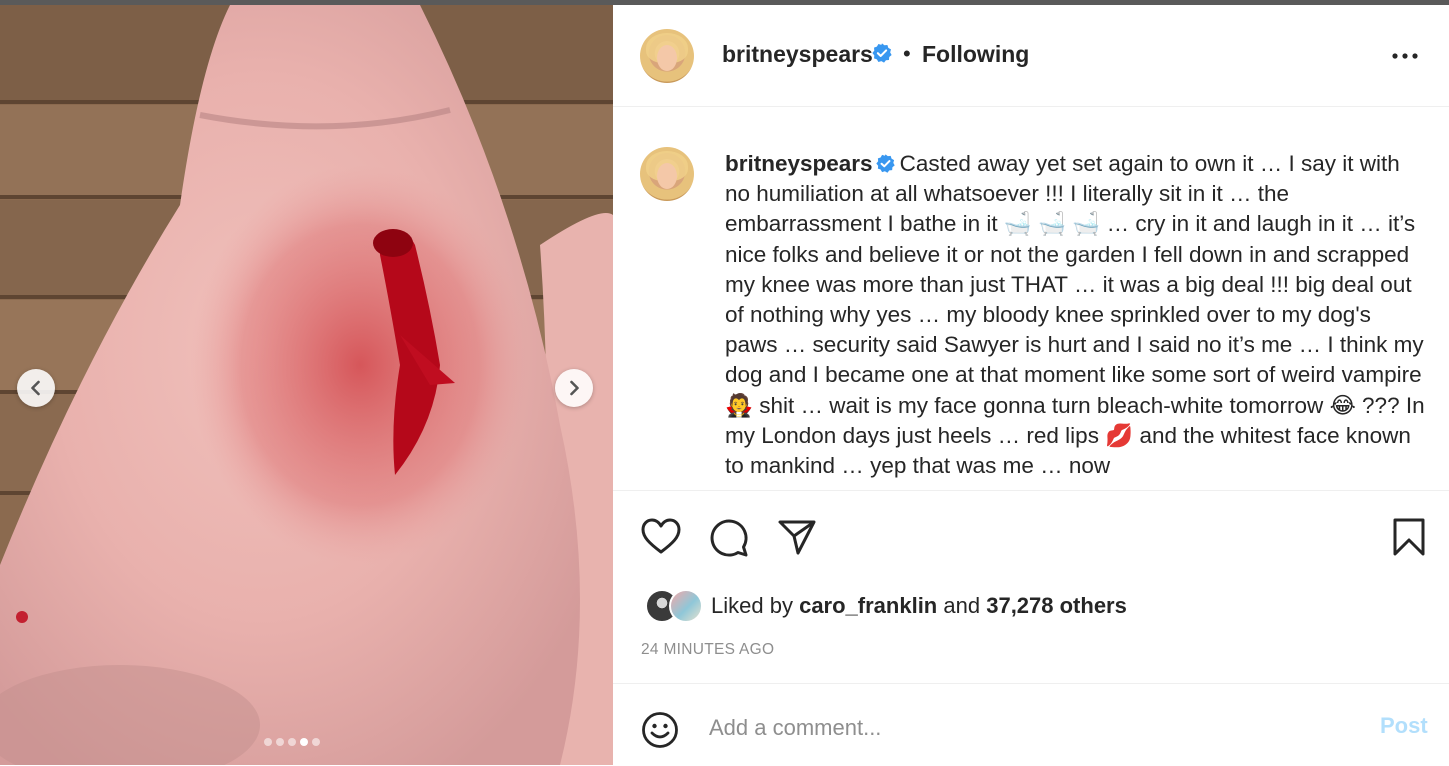 Image resolution: width=1449 pixels, height=766 pixels. Describe the element at coordinates (661, 537) in the screenshot. I see `heart-icon` at that location.